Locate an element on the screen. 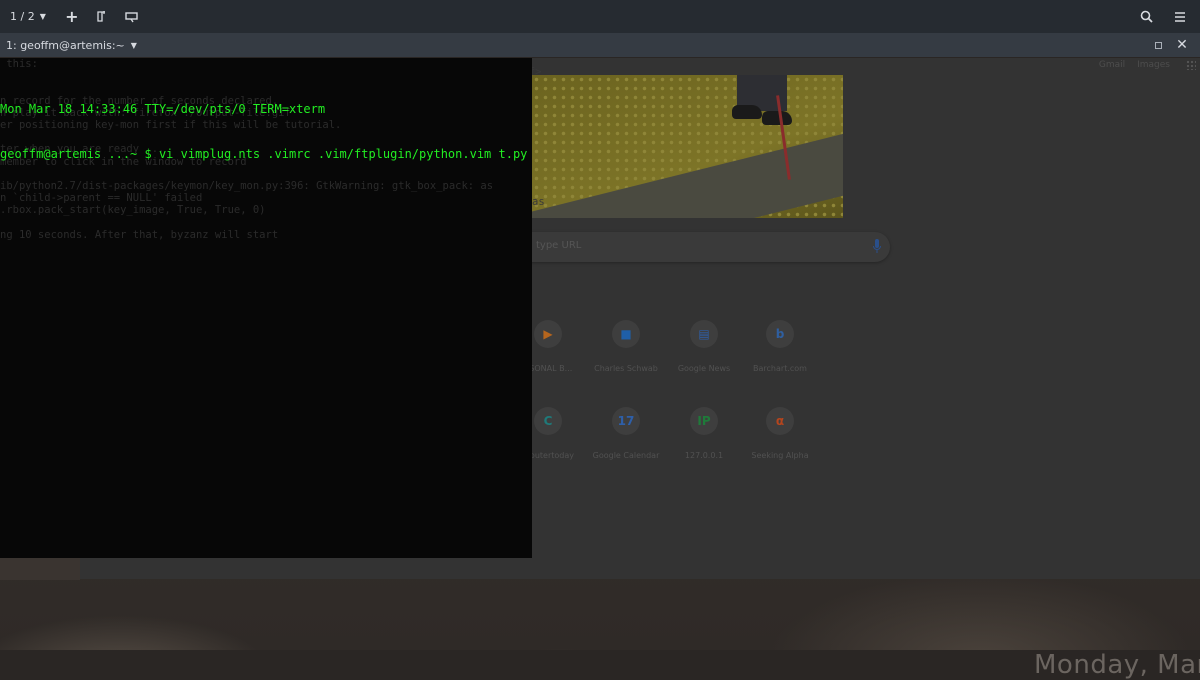 This screenshot has height=680, width=1200. scrollback-line is located at coordinates (246, 222).